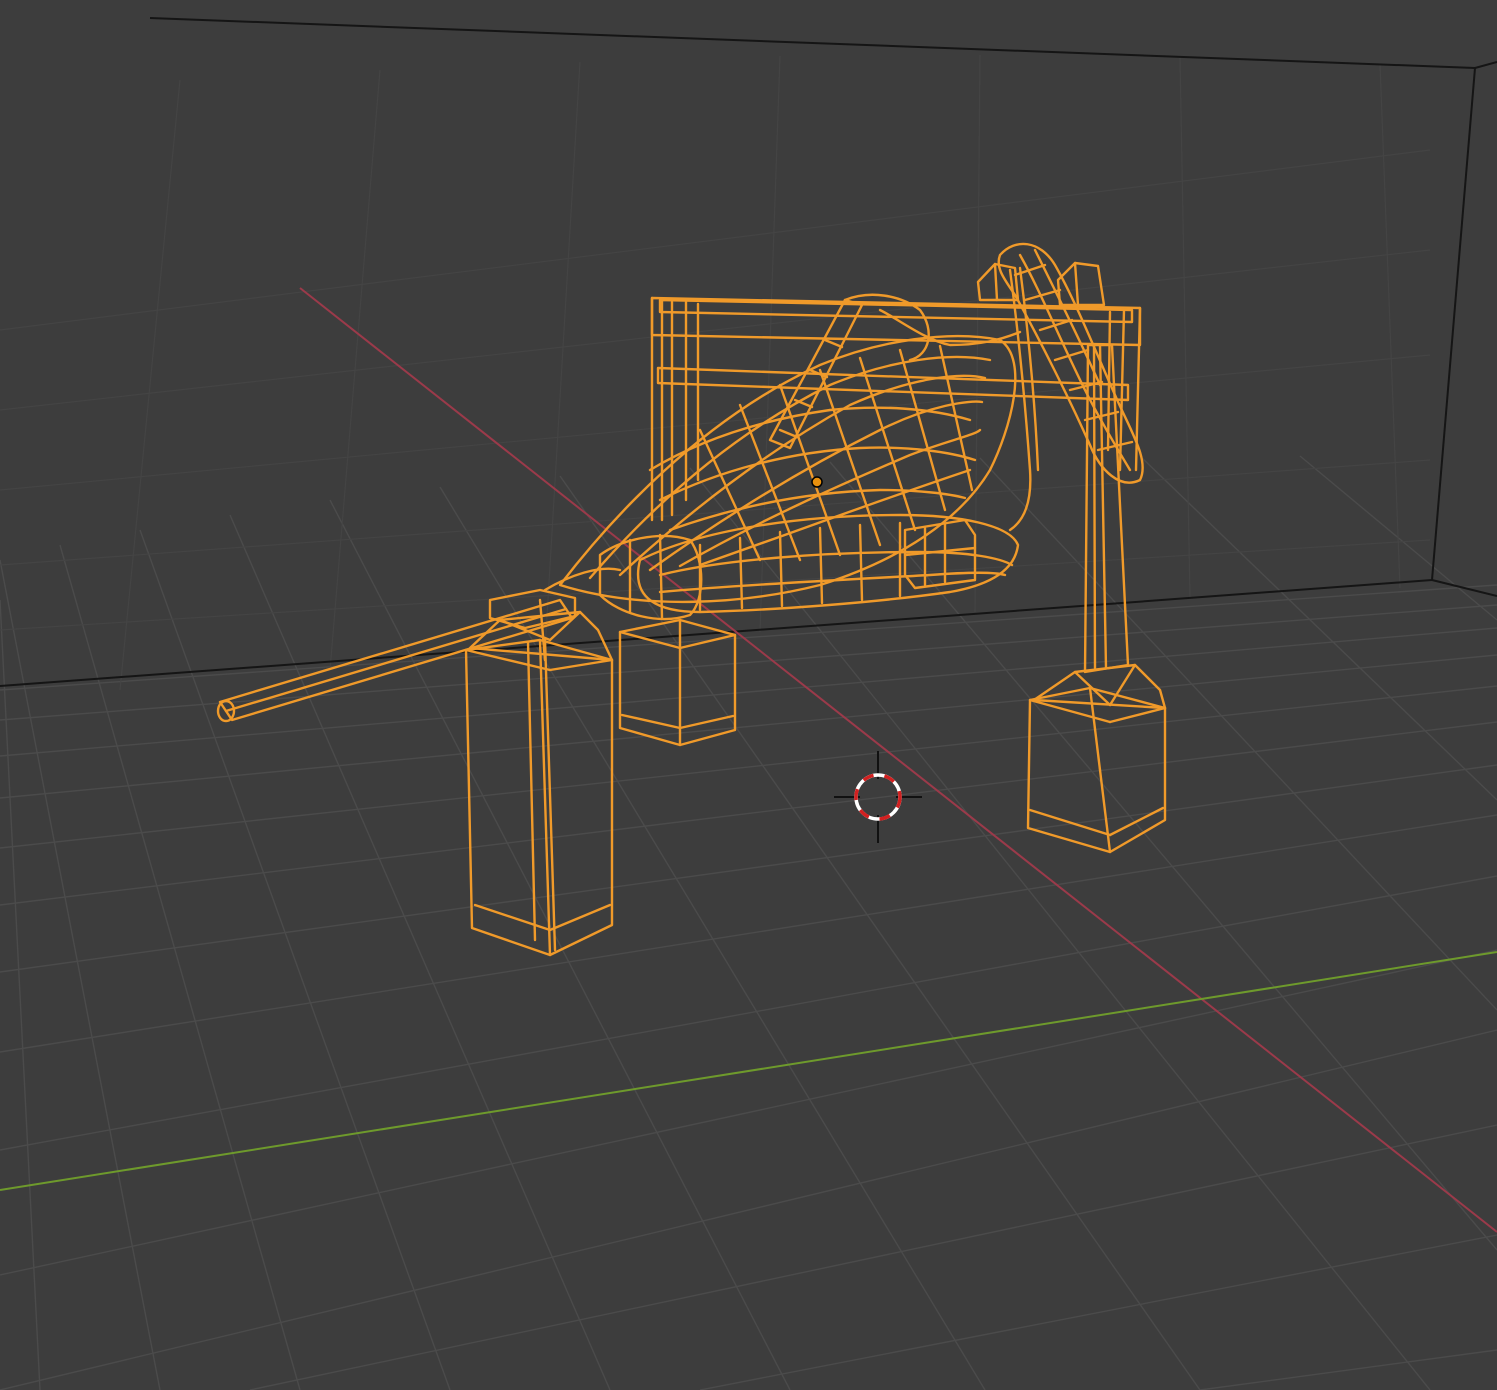  I want to click on front-hinge, so click(623, 577).